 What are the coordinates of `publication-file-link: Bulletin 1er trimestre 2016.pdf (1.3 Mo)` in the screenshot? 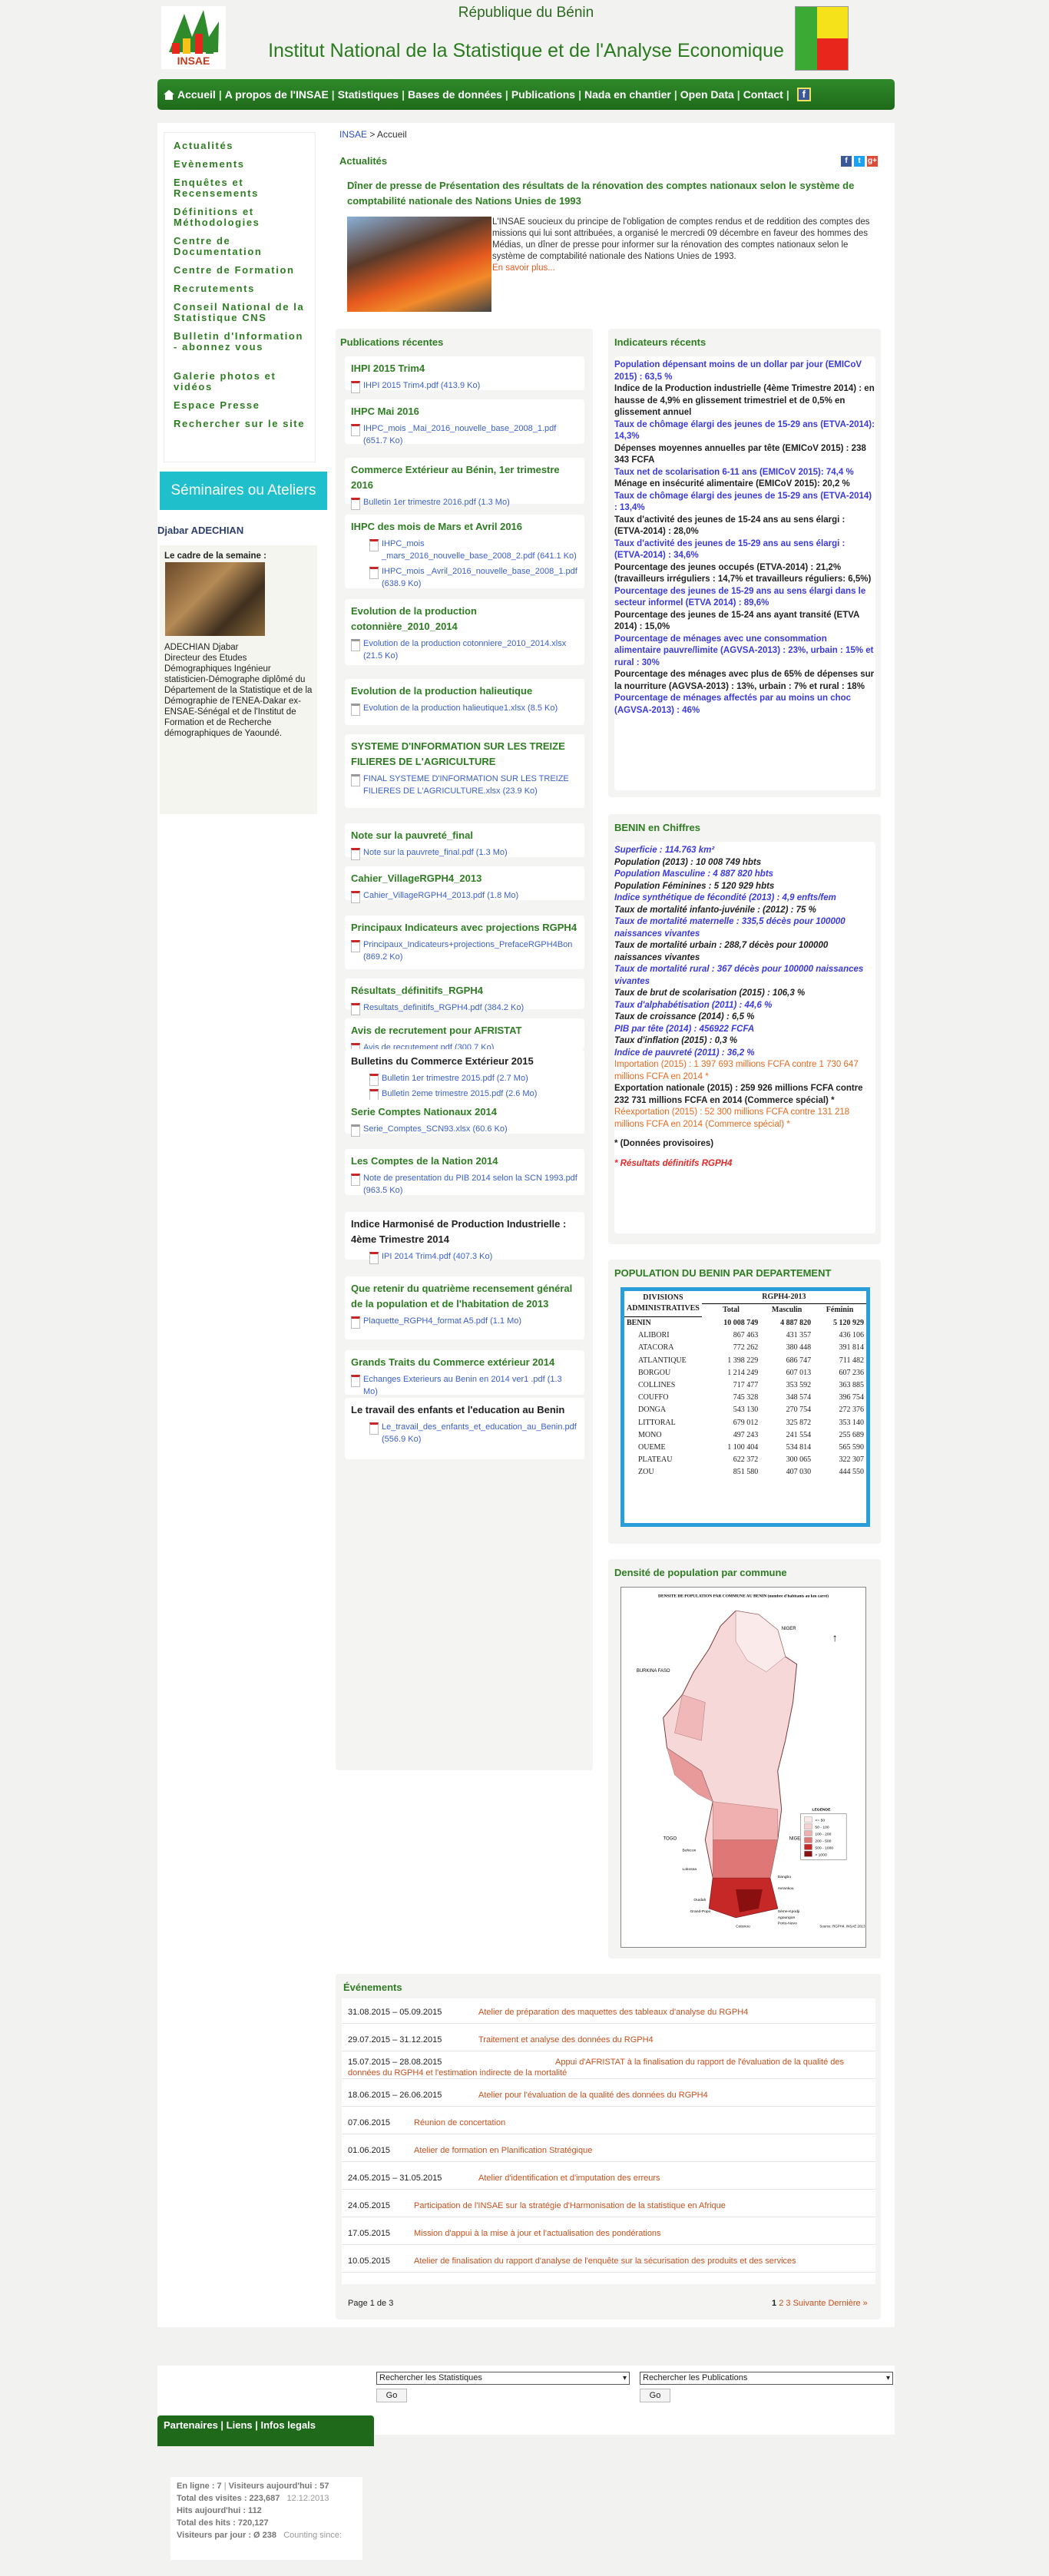 It's located at (464, 503).